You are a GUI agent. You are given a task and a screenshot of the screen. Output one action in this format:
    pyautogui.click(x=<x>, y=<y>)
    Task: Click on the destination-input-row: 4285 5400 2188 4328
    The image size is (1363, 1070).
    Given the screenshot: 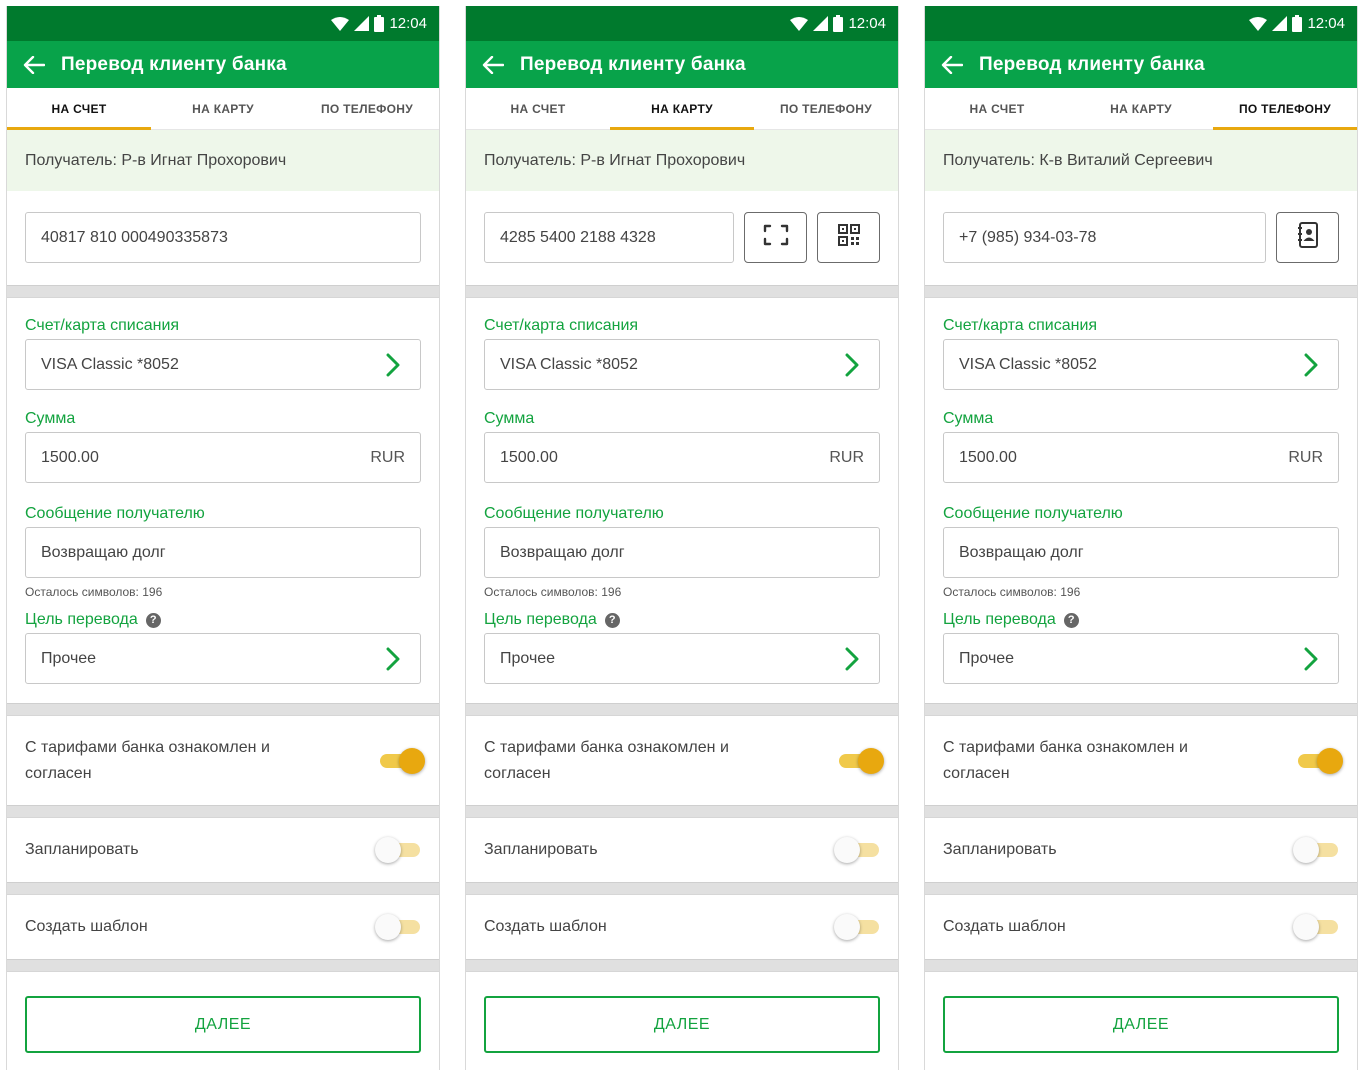 What is the action you would take?
    pyautogui.click(x=682, y=238)
    